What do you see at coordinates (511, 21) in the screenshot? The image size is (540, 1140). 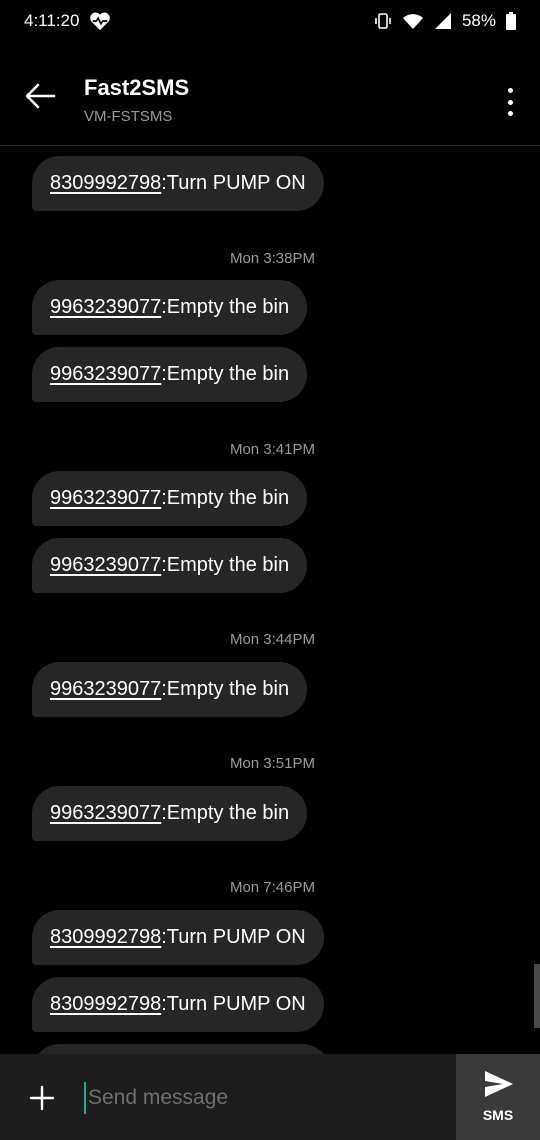 I see `battery-icon` at bounding box center [511, 21].